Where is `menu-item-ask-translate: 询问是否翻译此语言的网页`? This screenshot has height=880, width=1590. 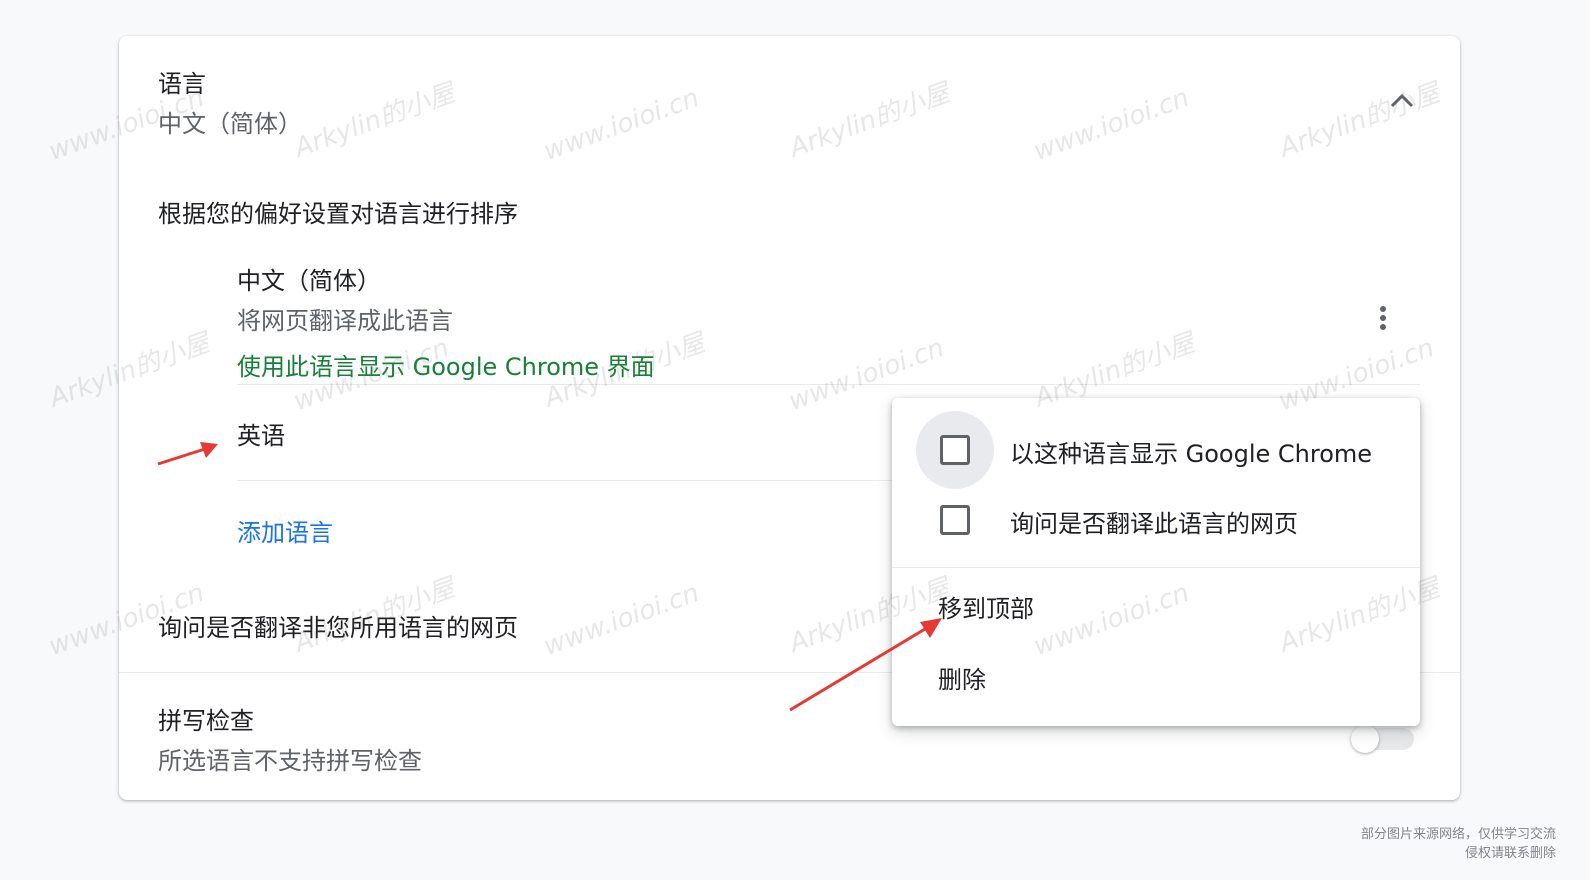
menu-item-ask-translate: 询问是否翻译此语言的网页 is located at coordinates (1156, 520).